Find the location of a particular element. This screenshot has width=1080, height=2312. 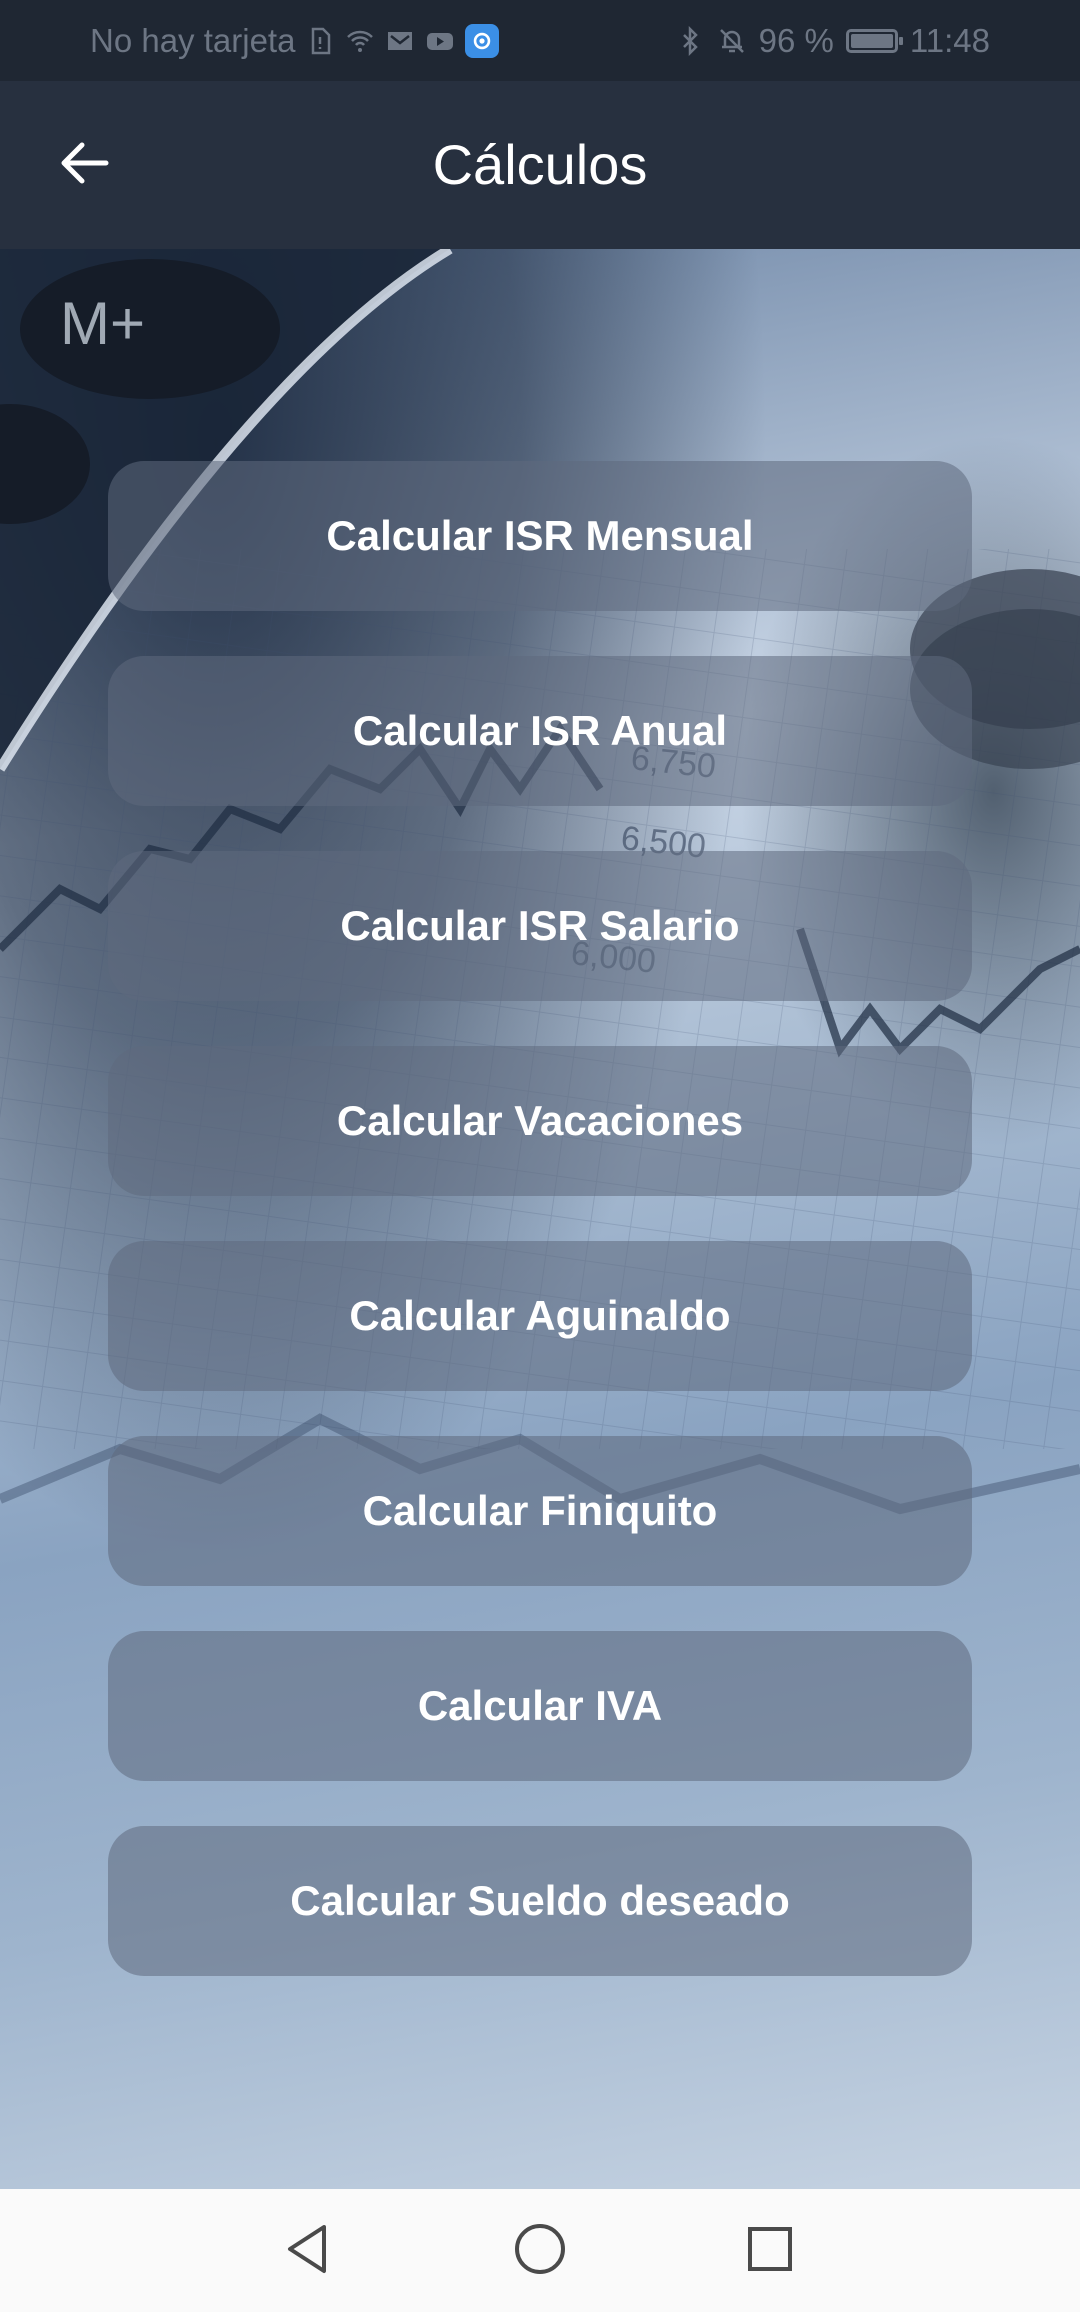

page-title: Cálculos is located at coordinates (540, 164).